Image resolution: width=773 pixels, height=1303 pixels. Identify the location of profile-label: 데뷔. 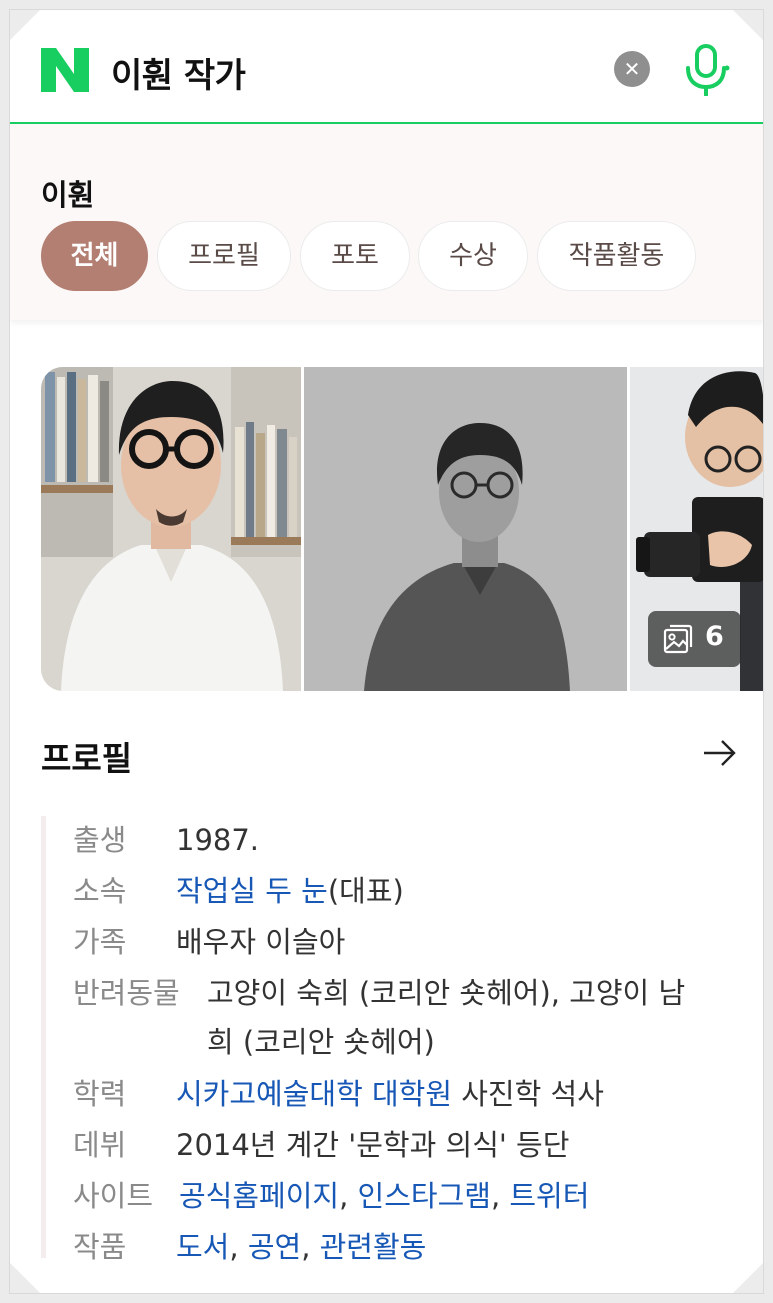
(100, 1145).